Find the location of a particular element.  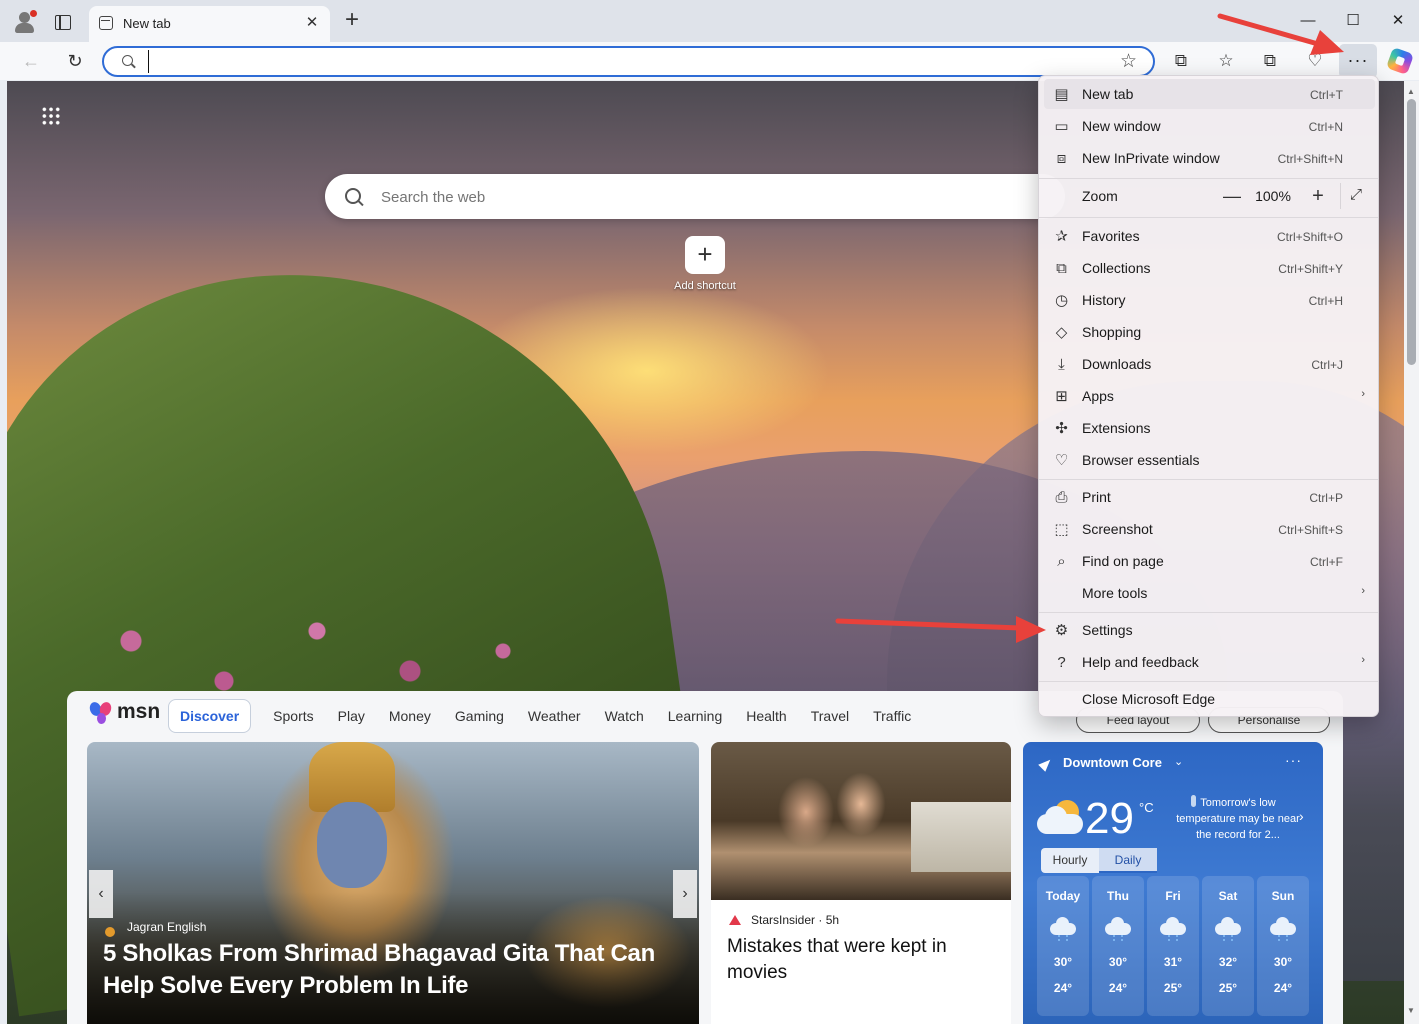

maximize-button: ☐ is located at coordinates (1353, 21).